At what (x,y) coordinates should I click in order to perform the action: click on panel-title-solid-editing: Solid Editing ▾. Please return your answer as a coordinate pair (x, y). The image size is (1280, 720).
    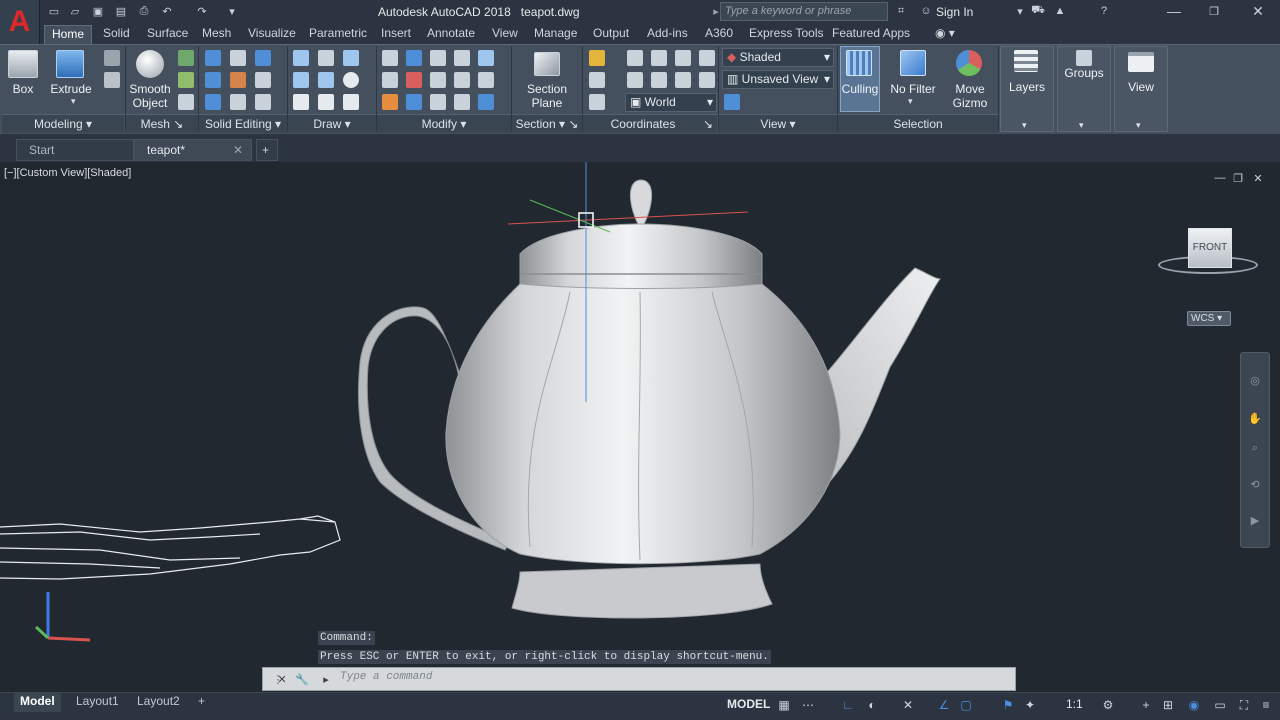
    Looking at the image, I should click on (243, 123).